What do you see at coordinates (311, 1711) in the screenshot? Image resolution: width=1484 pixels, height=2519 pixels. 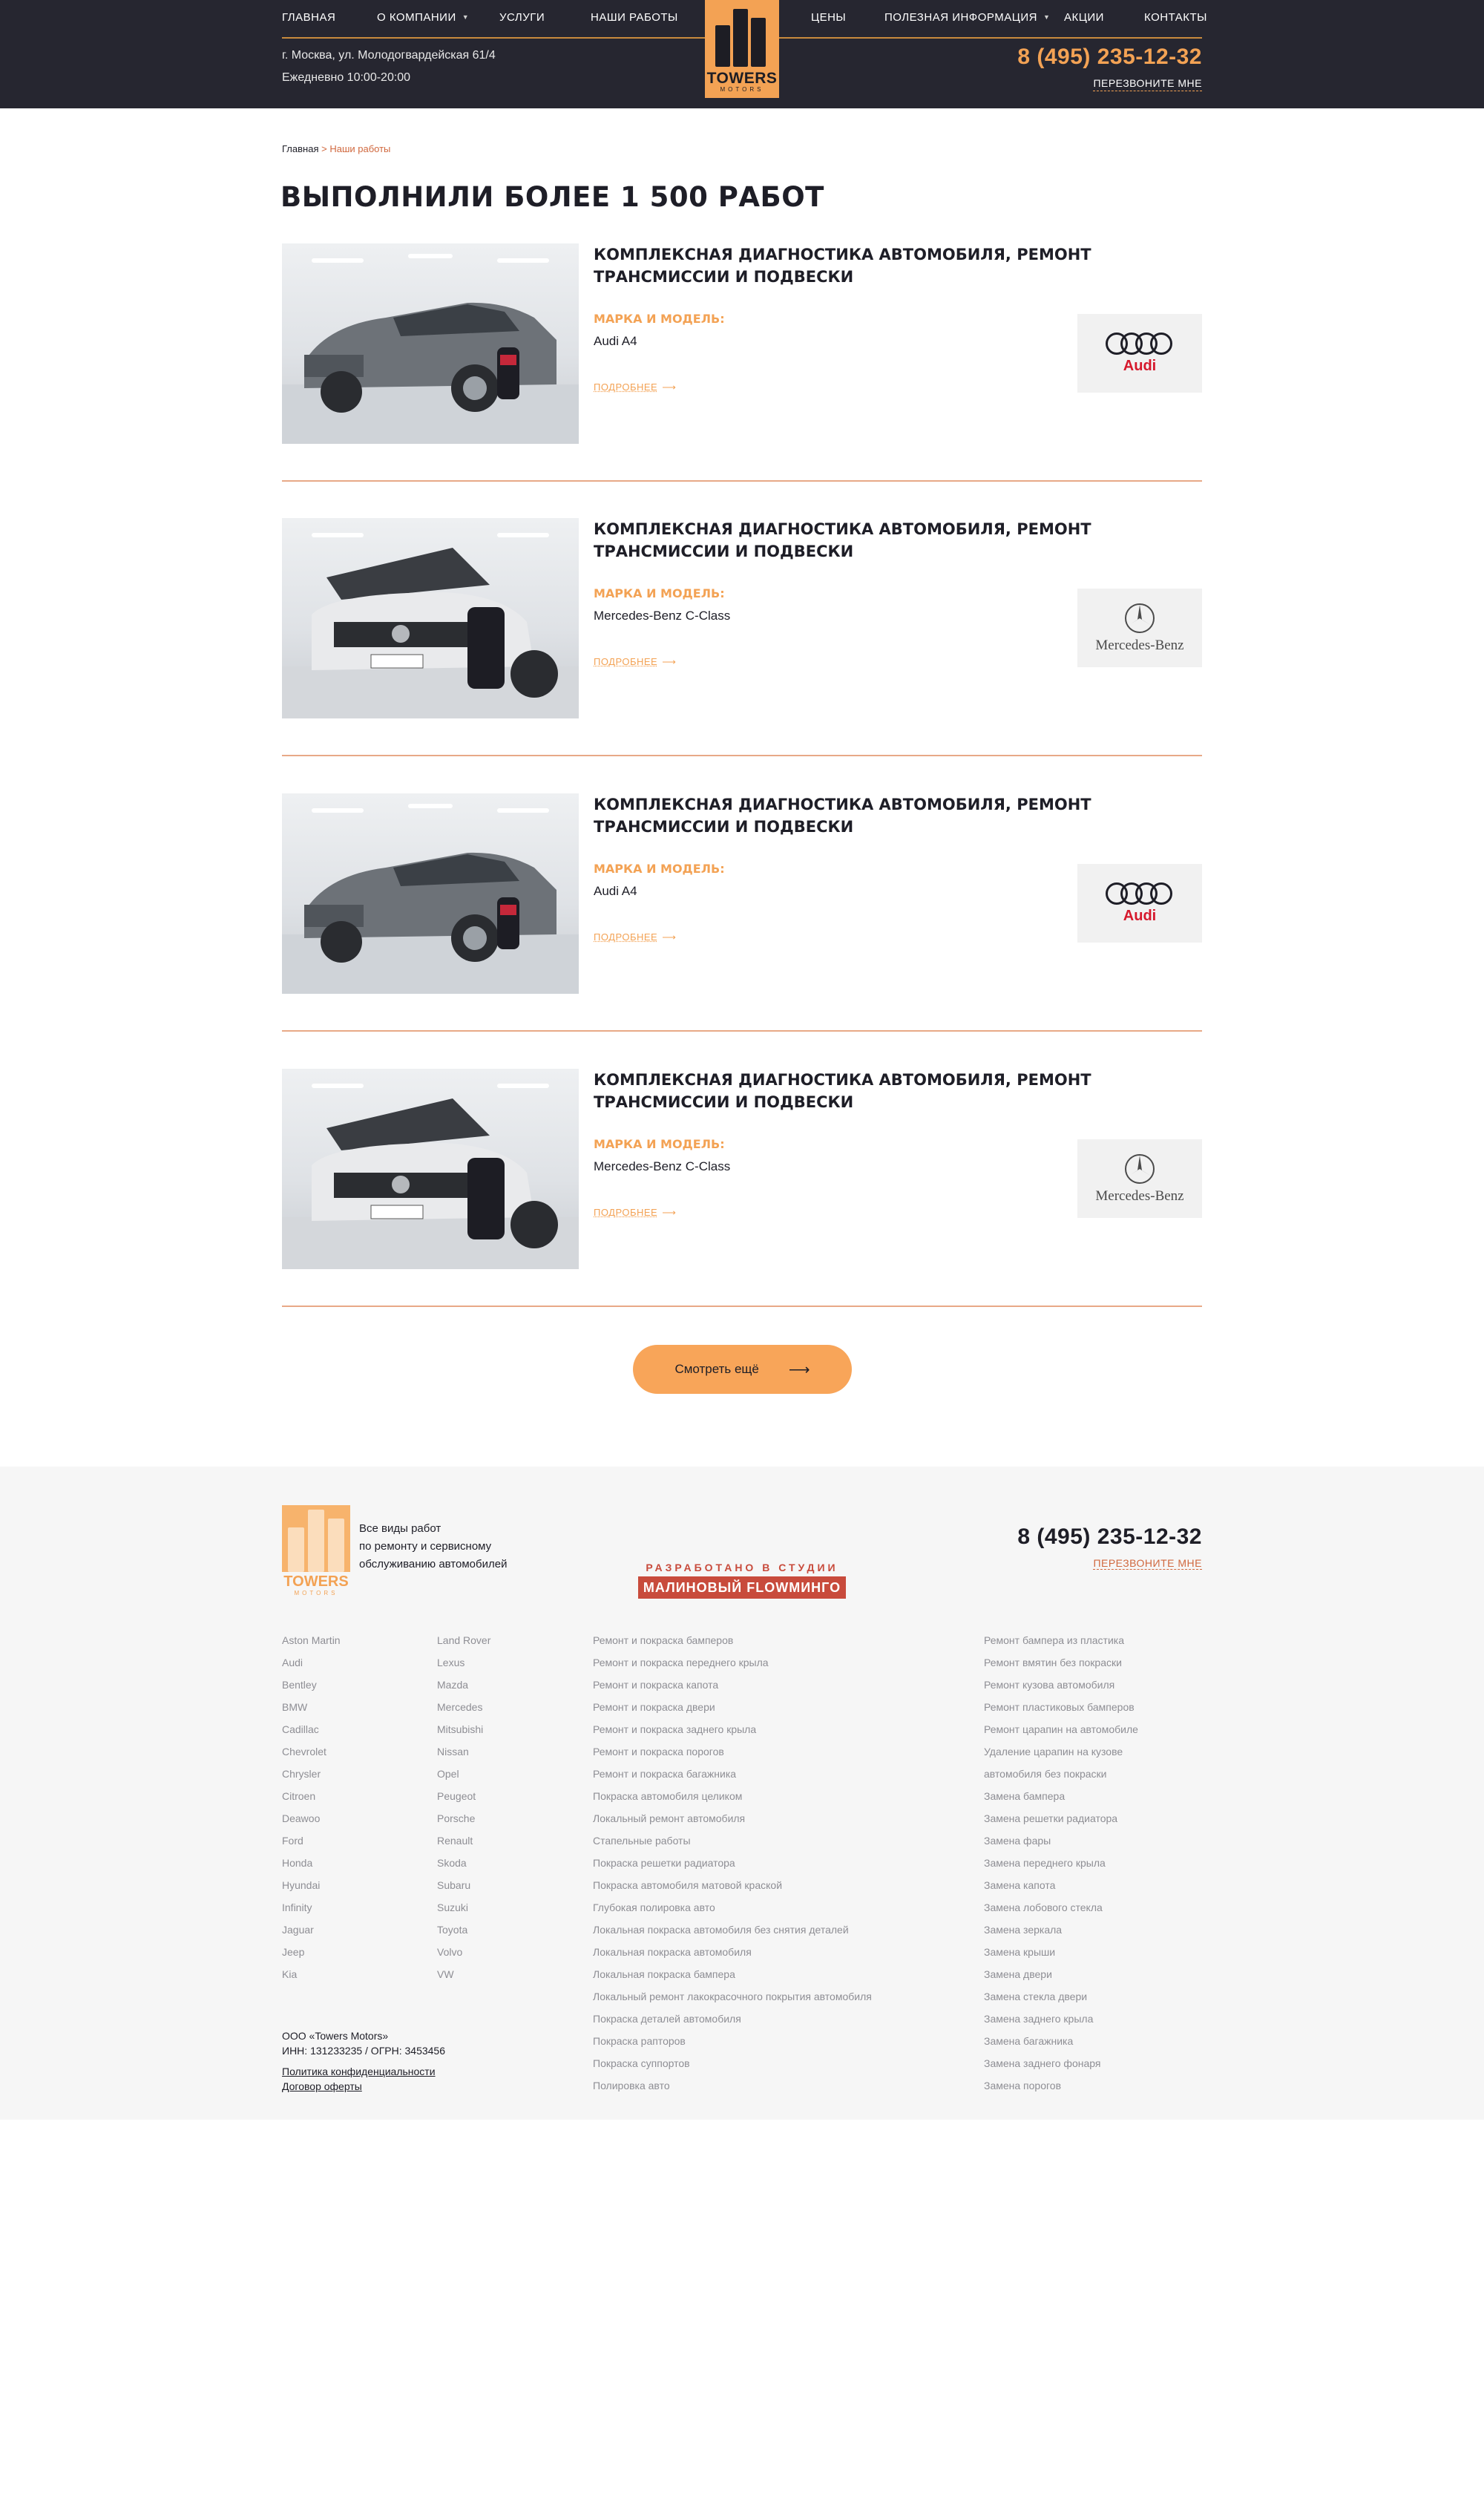 I see `footer-brand-link: BMW` at bounding box center [311, 1711].